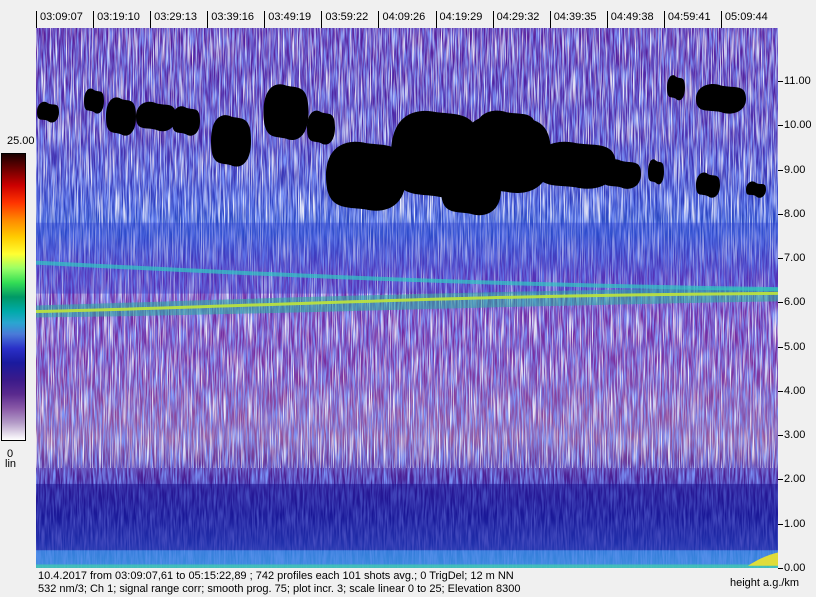 The image size is (816, 597). Describe the element at coordinates (795, 213) in the screenshot. I see `height-tick-label: 8.00` at that location.